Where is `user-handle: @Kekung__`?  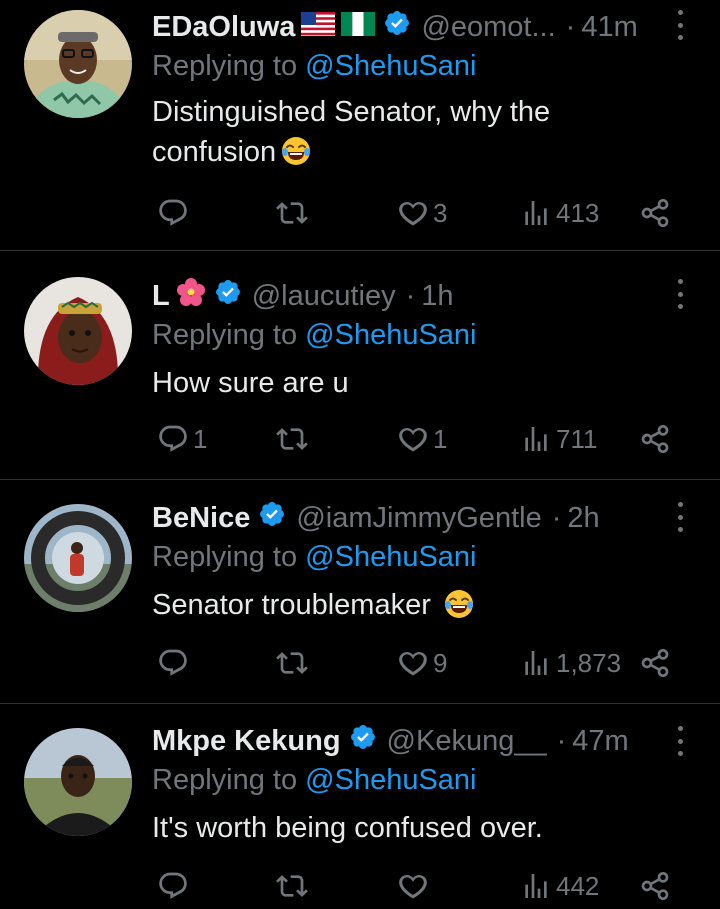
user-handle: @Kekung__ is located at coordinates (467, 741).